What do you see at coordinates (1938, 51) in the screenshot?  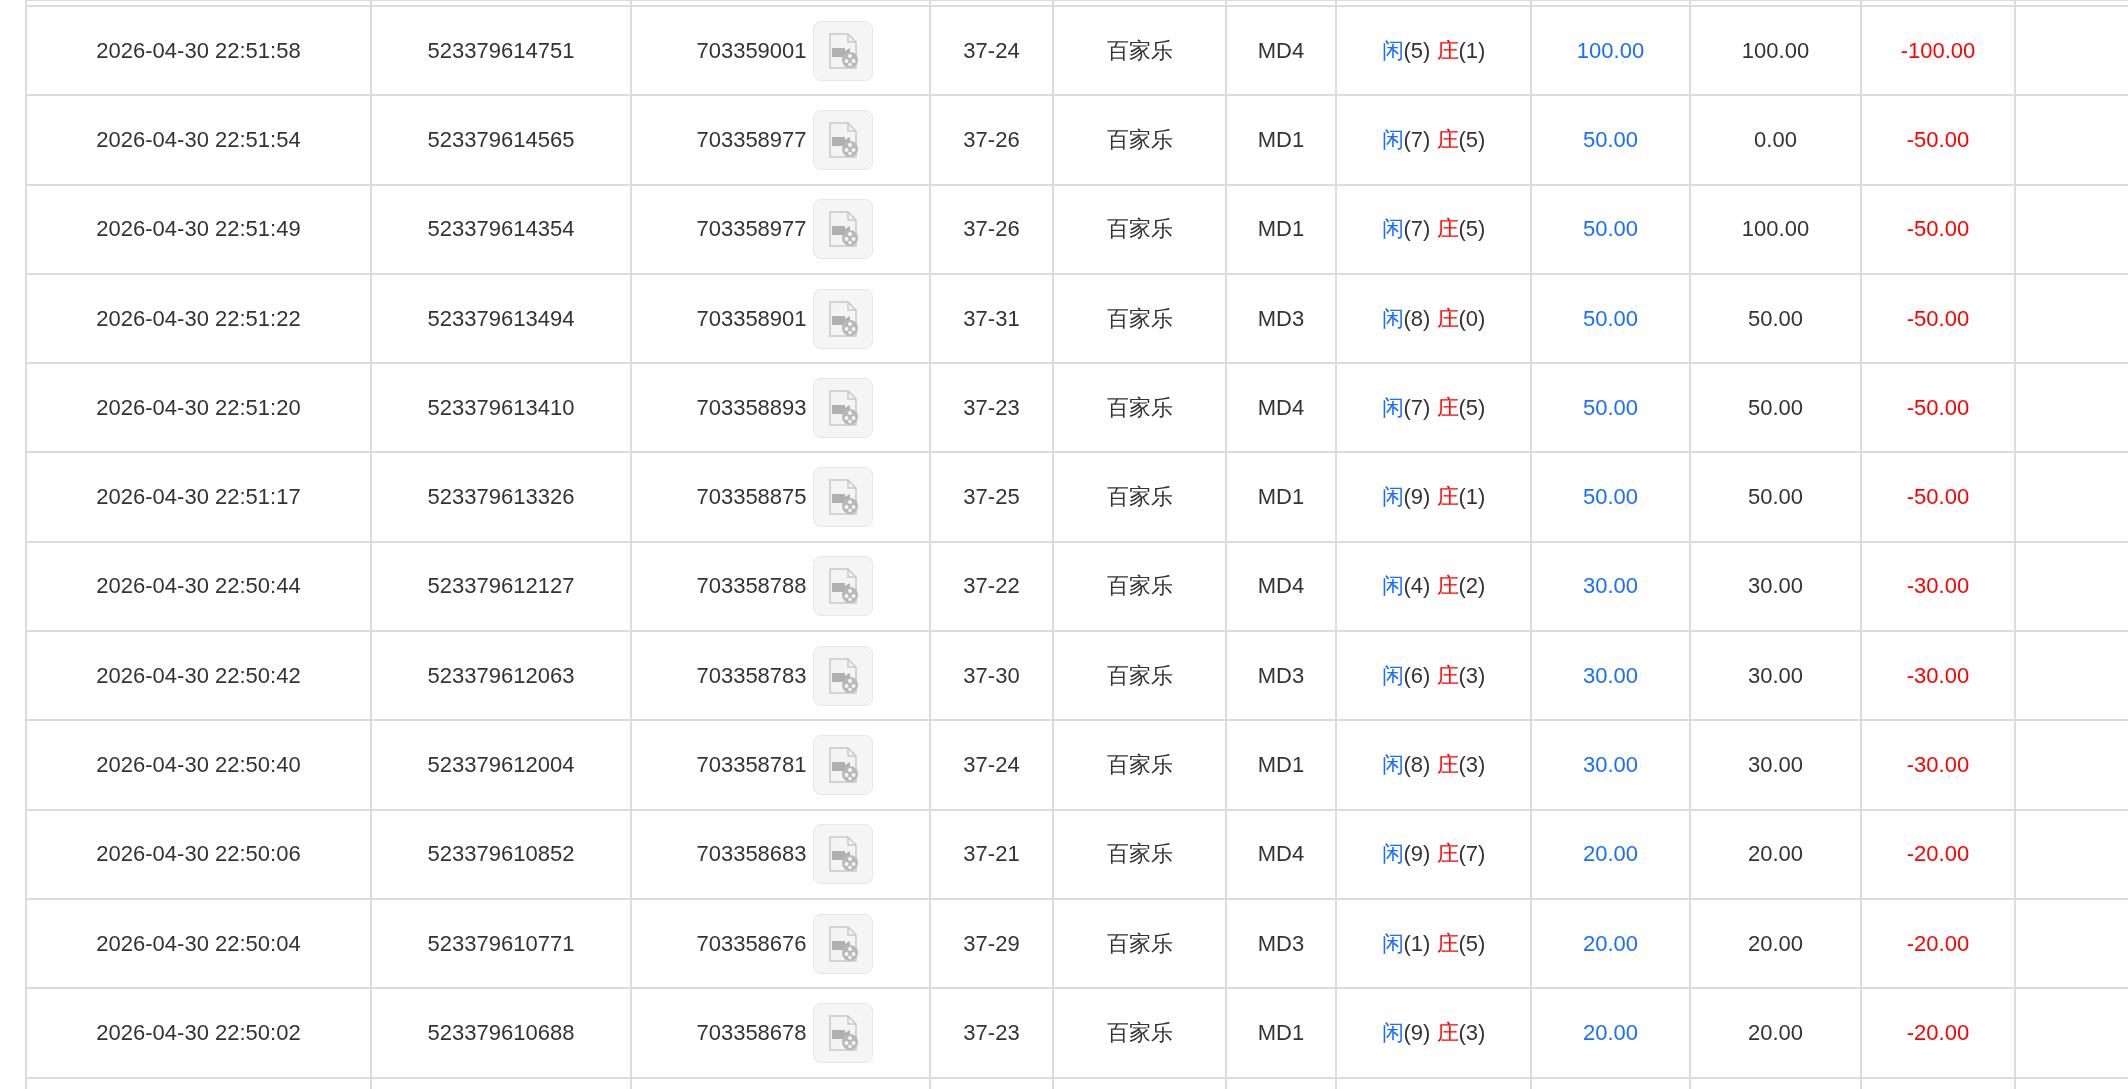 I see `table-cell: -100.00` at bounding box center [1938, 51].